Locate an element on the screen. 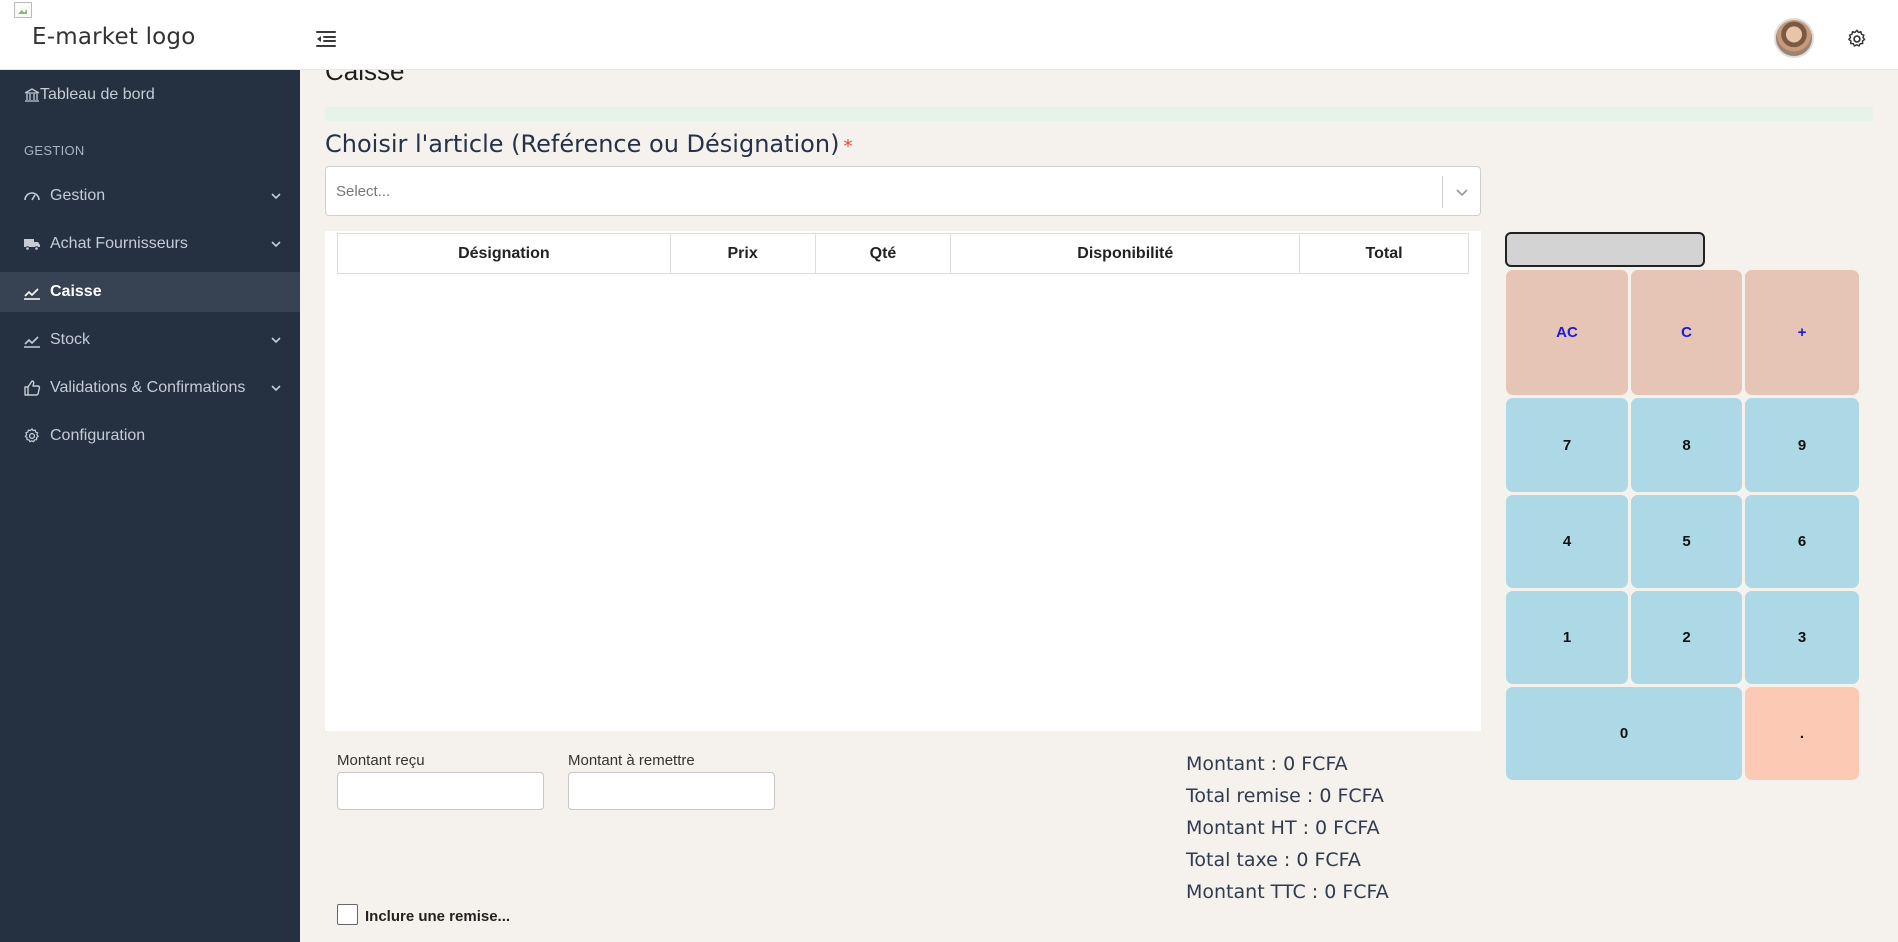 The height and width of the screenshot is (942, 1898). sidebar-item-label: Caisse is located at coordinates (76, 291).